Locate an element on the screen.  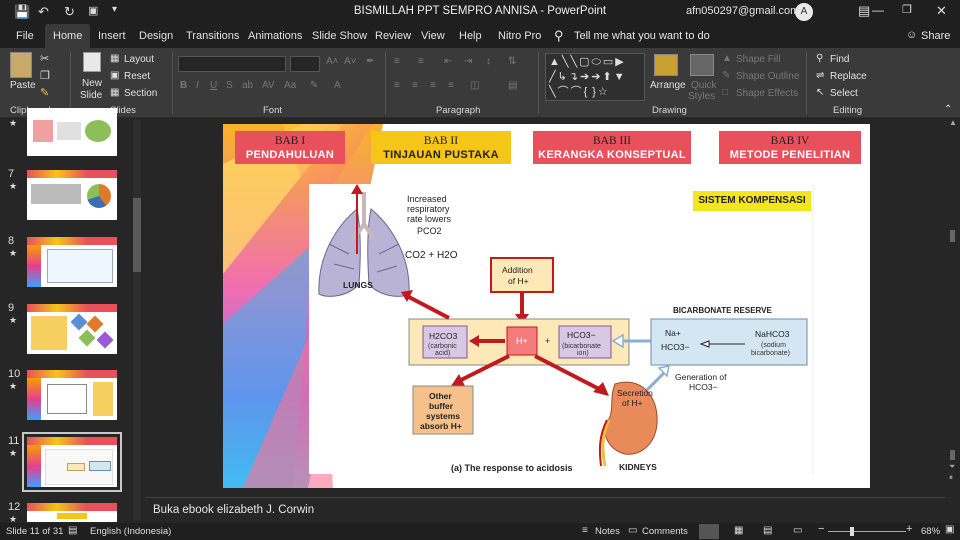
copy-icon: ❐ is located at coordinates (45, 75).